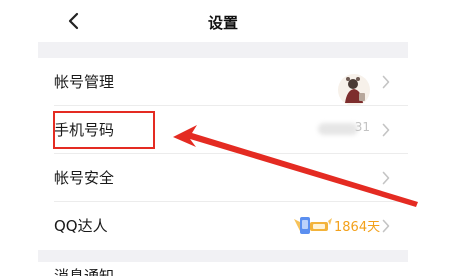 This screenshot has height=276, width=468. I want to click on phone-number-value: 31, so click(344, 129).